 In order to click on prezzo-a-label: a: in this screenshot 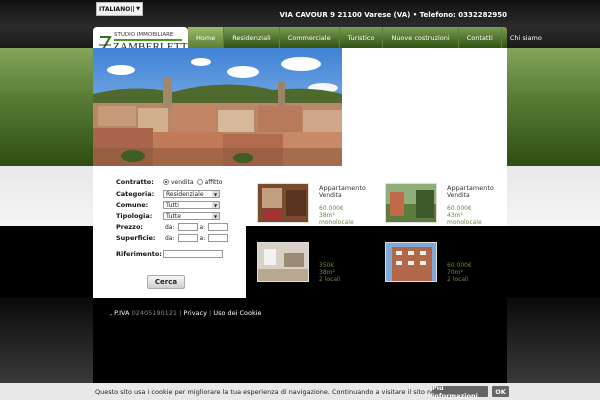, I will do `click(202, 227)`.